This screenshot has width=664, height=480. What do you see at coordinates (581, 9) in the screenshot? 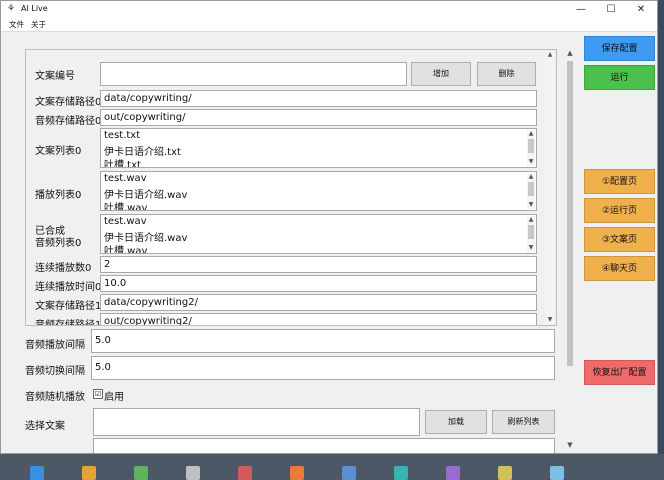
I see `minimize-button: —` at bounding box center [581, 9].